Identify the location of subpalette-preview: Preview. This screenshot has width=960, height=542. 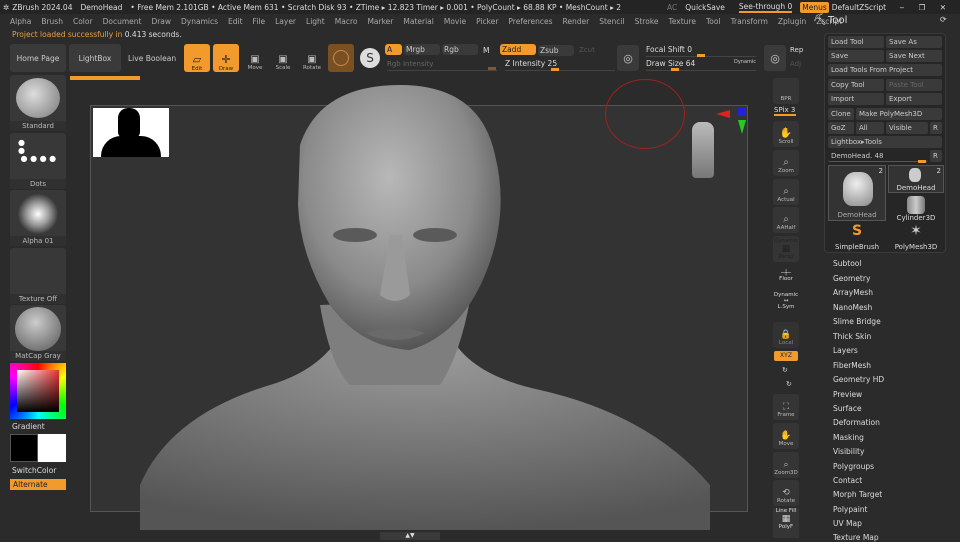
(847, 394).